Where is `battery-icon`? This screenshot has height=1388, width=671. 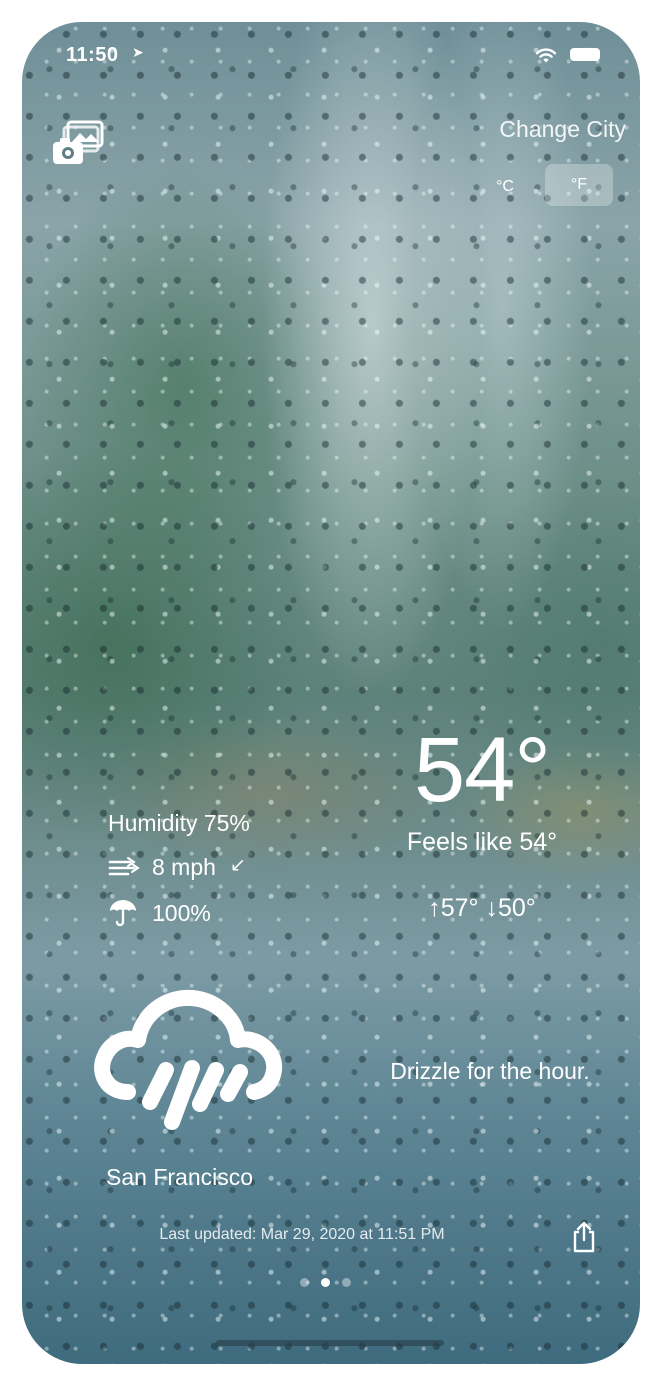
battery-icon is located at coordinates (585, 54).